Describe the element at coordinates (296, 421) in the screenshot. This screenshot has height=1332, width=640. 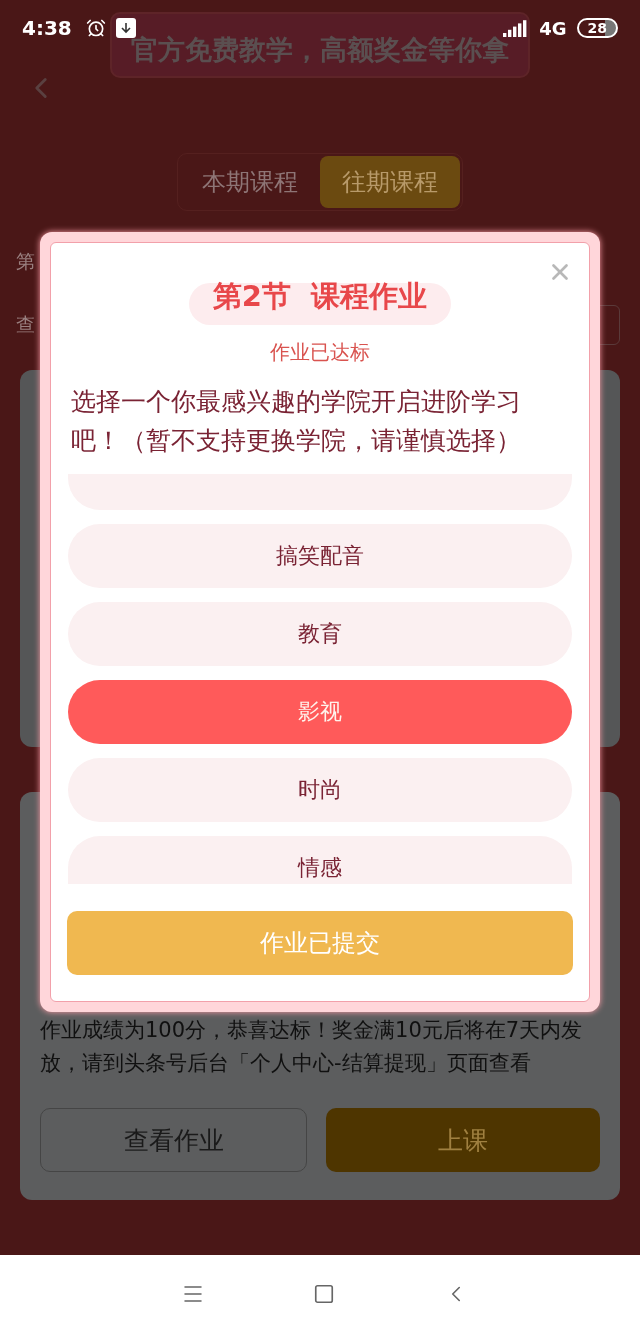
I see `prompt-text: 选择一个你最感兴趣的学院开启进阶学习吧！（暂不支持更换学院，请谨慎选择）` at that location.